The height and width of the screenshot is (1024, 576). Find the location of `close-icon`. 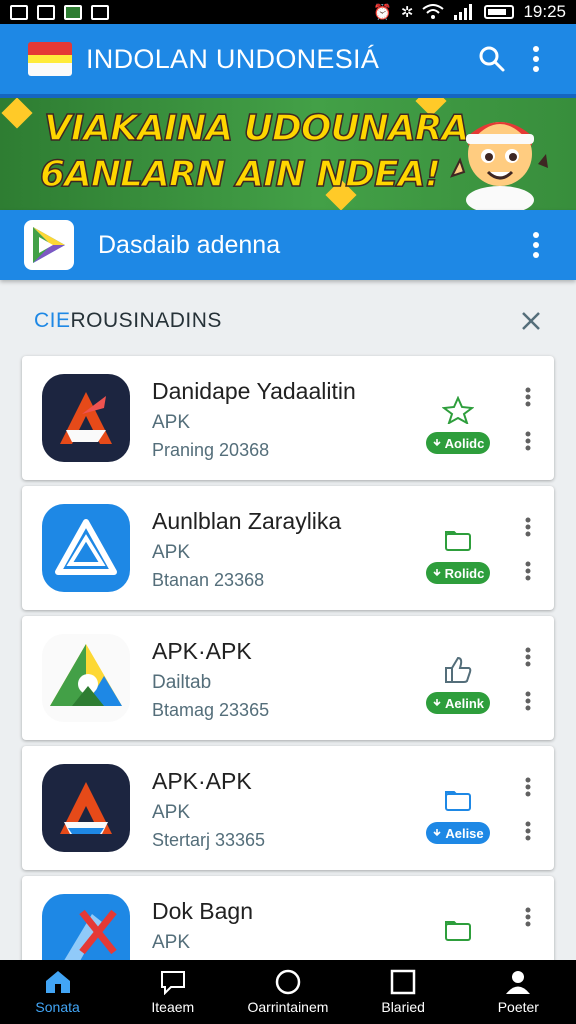

close-icon is located at coordinates (531, 321).